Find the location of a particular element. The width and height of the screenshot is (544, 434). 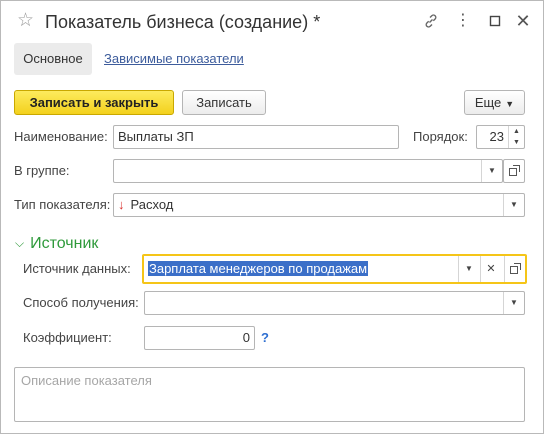

coefficient-field: 0 is located at coordinates (199, 338).